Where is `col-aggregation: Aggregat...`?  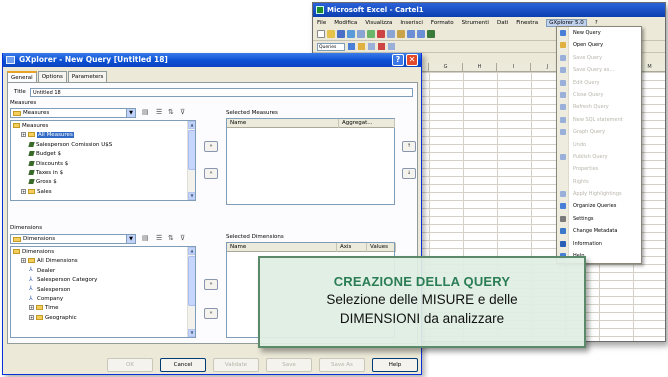 col-aggregation: Aggregat... is located at coordinates (367, 123).